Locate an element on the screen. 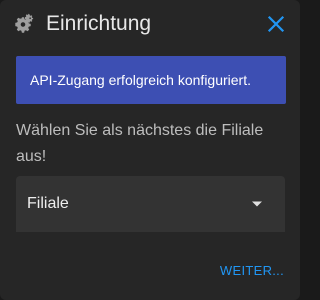 This screenshot has height=300, width=320. gear-icon is located at coordinates (24, 23).